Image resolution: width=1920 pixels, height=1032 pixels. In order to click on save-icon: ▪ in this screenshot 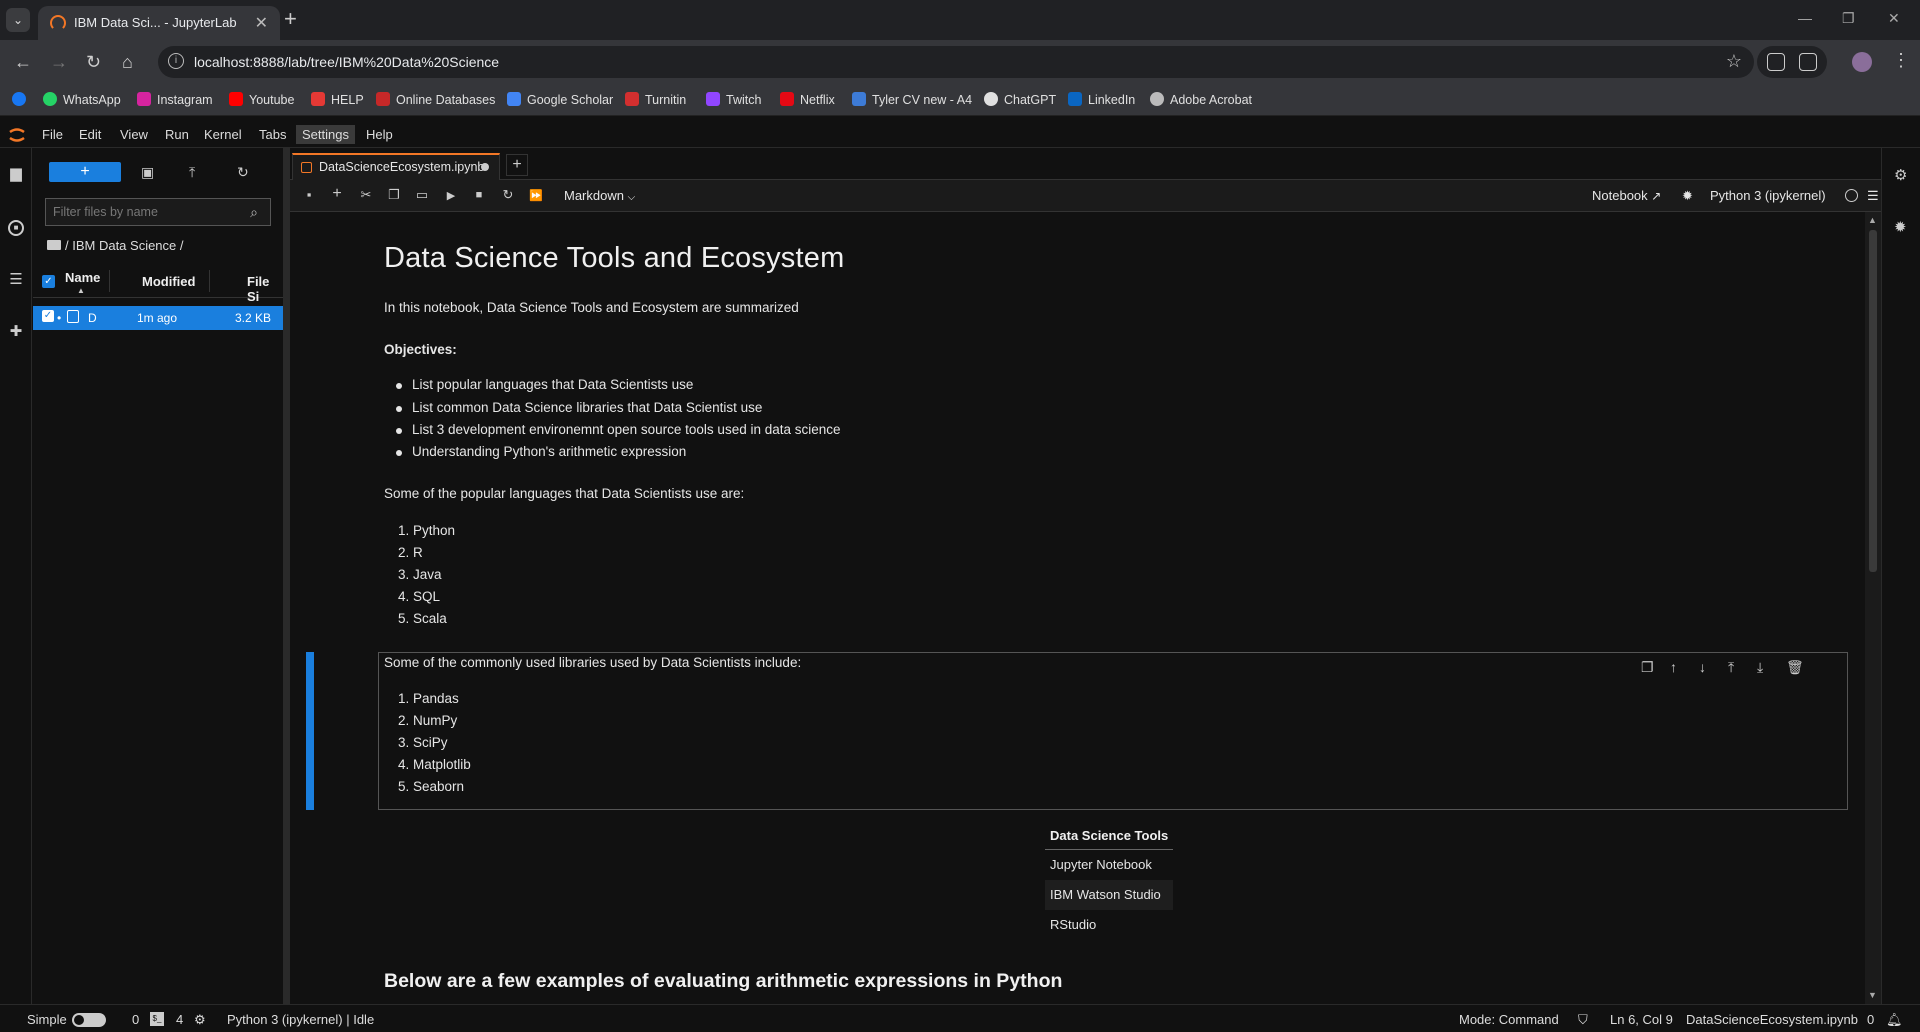, I will do `click(309, 194)`.